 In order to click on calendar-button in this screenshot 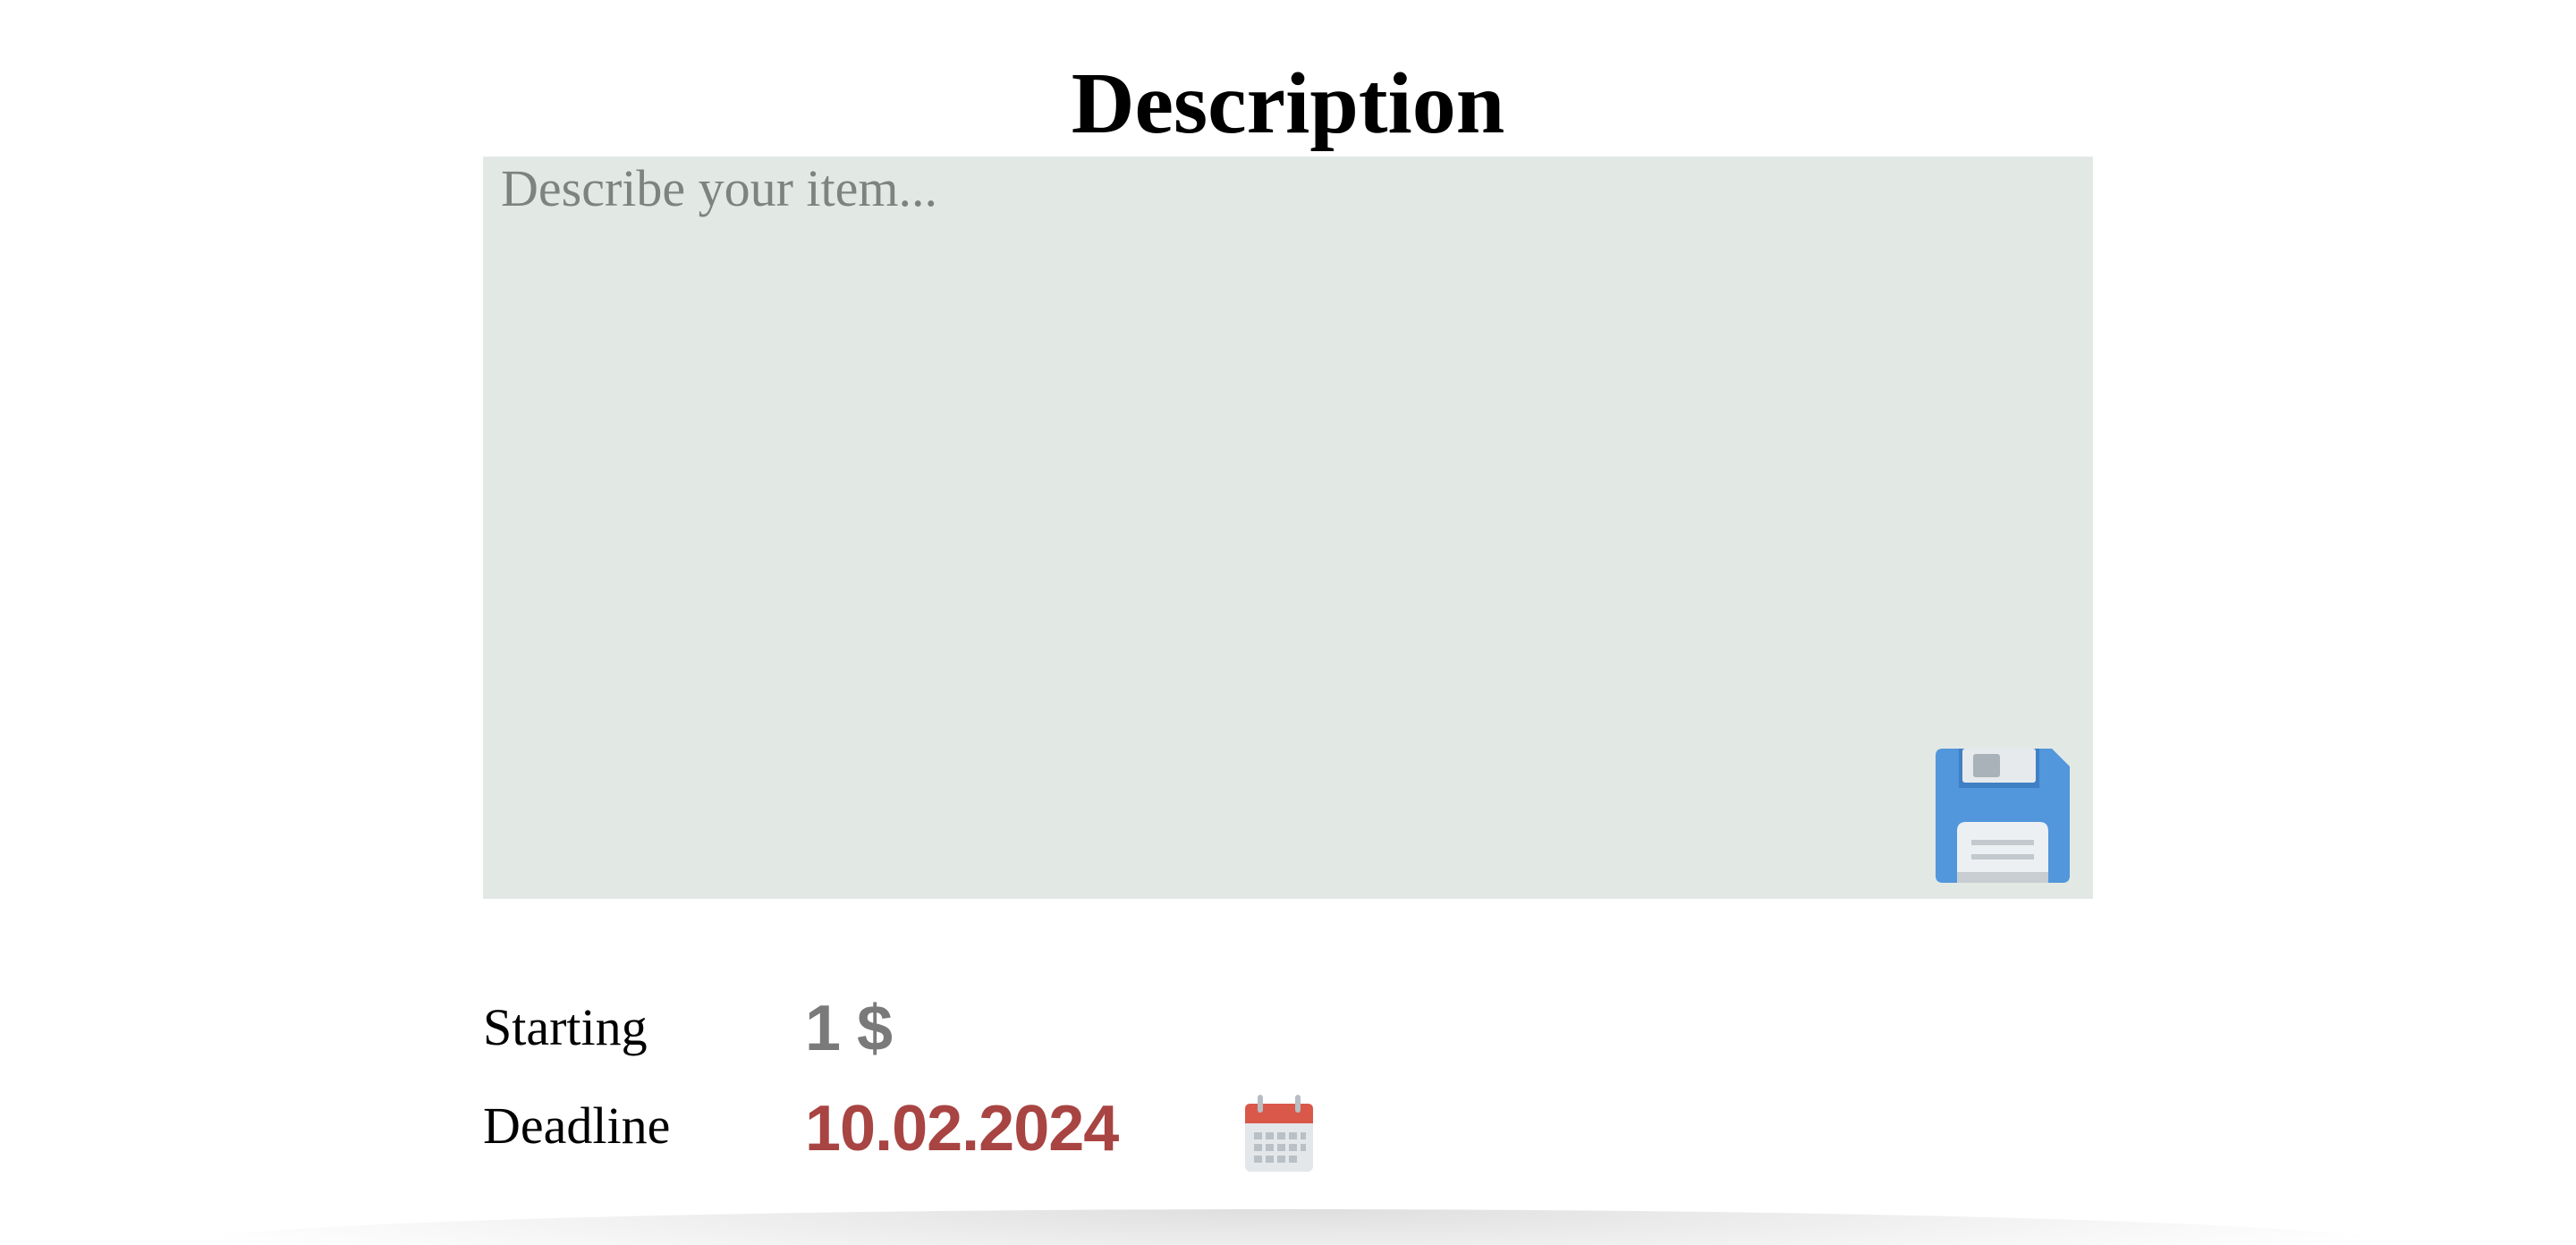, I will do `click(1279, 1133)`.